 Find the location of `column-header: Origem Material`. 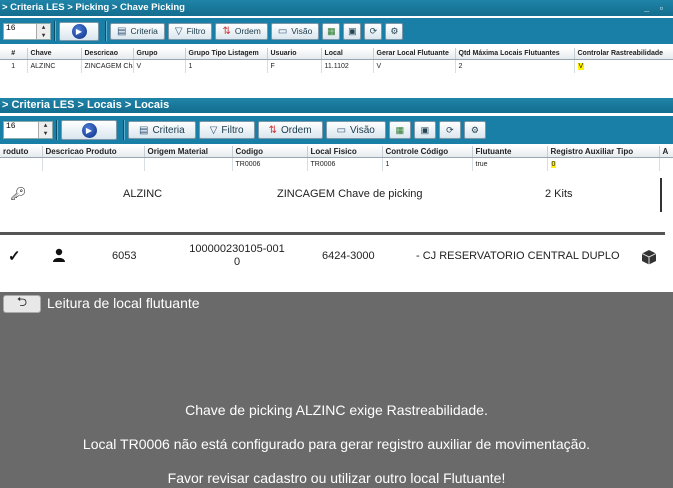

column-header: Origem Material is located at coordinates (188, 152).